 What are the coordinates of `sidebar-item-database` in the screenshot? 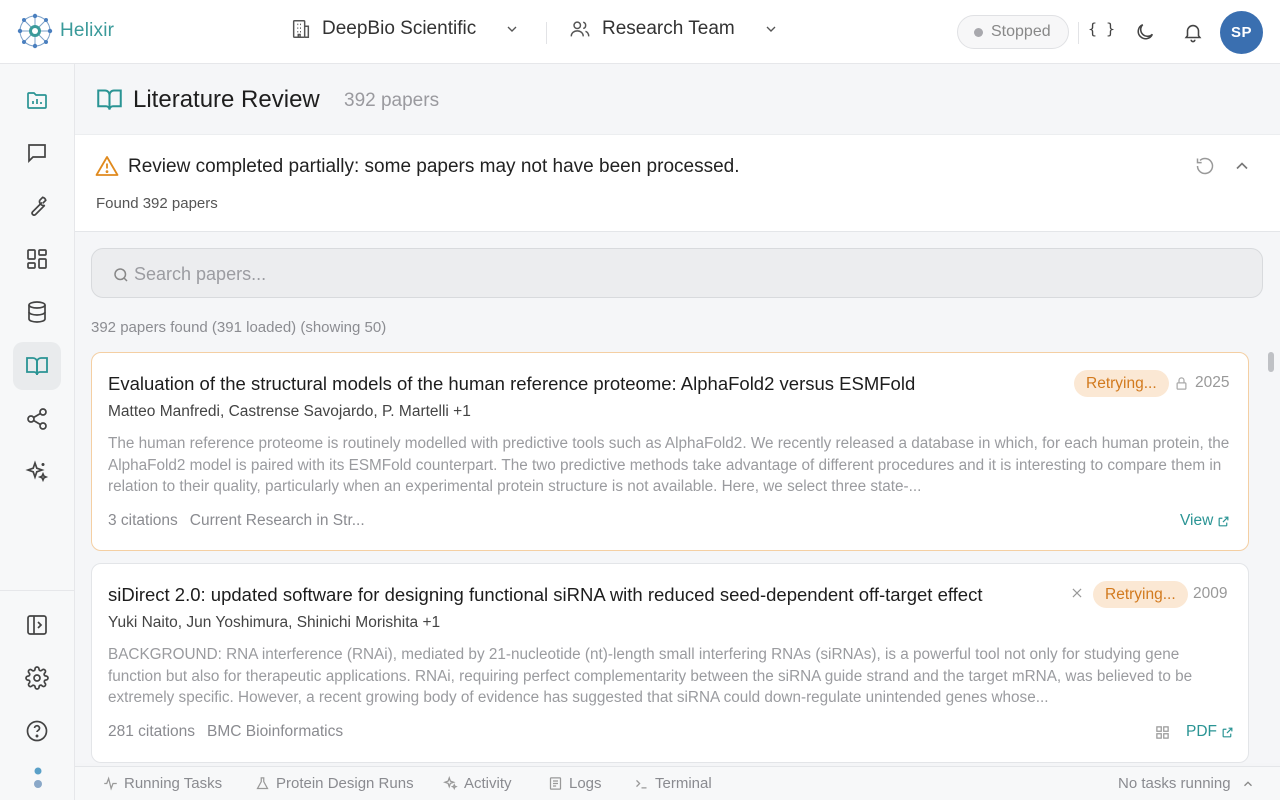 It's located at (37, 312).